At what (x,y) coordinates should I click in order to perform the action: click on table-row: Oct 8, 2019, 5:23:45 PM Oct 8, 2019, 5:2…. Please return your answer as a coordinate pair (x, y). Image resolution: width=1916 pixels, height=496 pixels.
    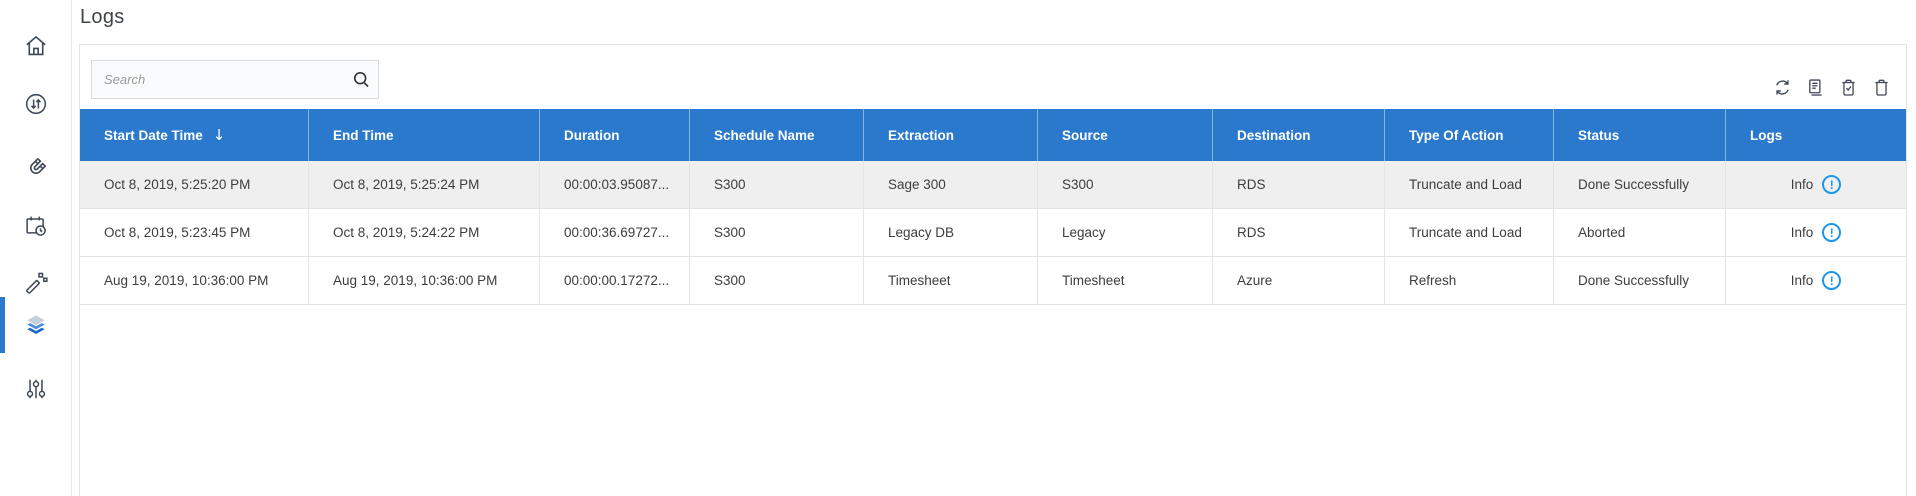
    Looking at the image, I should click on (993, 233).